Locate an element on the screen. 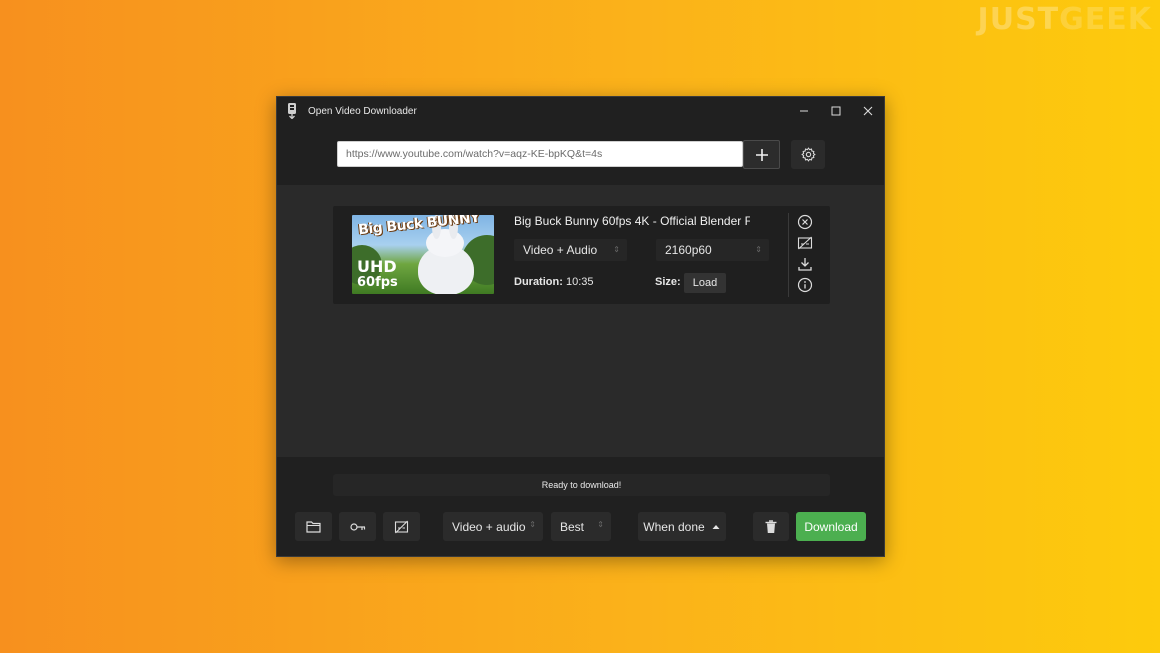 This screenshot has height=653, width=1160. info-icon is located at coordinates (805, 285).